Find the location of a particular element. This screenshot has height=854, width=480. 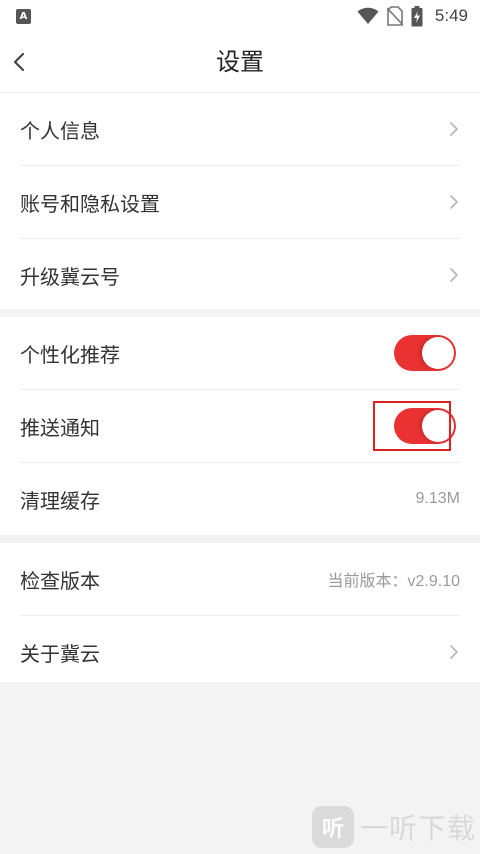

status-time: 5:49 is located at coordinates (451, 15).